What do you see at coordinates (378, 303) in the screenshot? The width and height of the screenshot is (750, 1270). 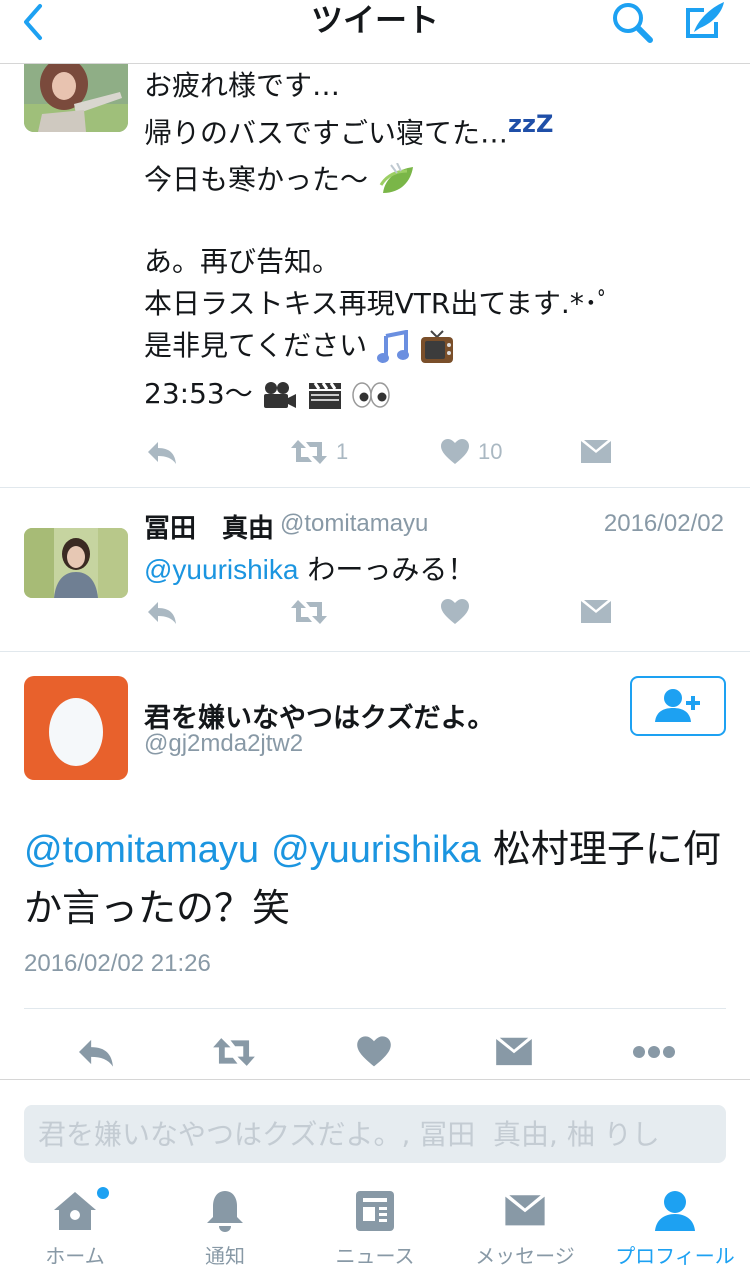 I see `tweet-text-line: 本日ラストキス再現VTR出てます.*･ﾟ` at bounding box center [378, 303].